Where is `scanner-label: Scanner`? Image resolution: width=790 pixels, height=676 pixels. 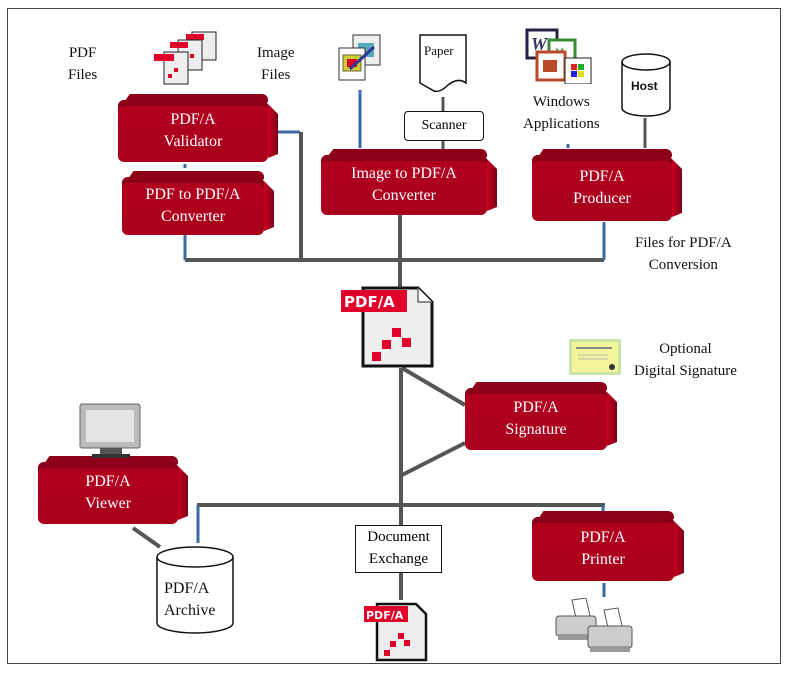 scanner-label: Scanner is located at coordinates (444, 125).